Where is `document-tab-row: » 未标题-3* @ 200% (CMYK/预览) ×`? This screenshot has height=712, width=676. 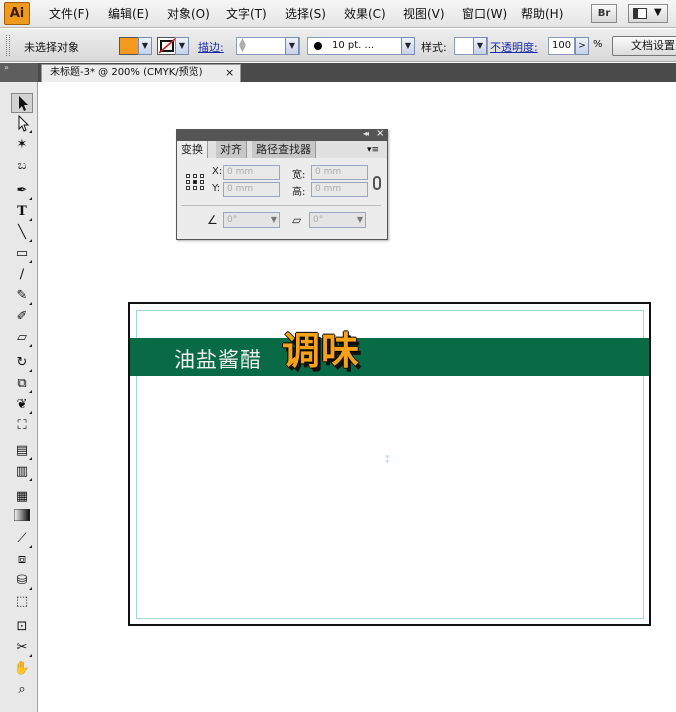 document-tab-row: » 未标题-3* @ 200% (CMYK/预览) × is located at coordinates (338, 72).